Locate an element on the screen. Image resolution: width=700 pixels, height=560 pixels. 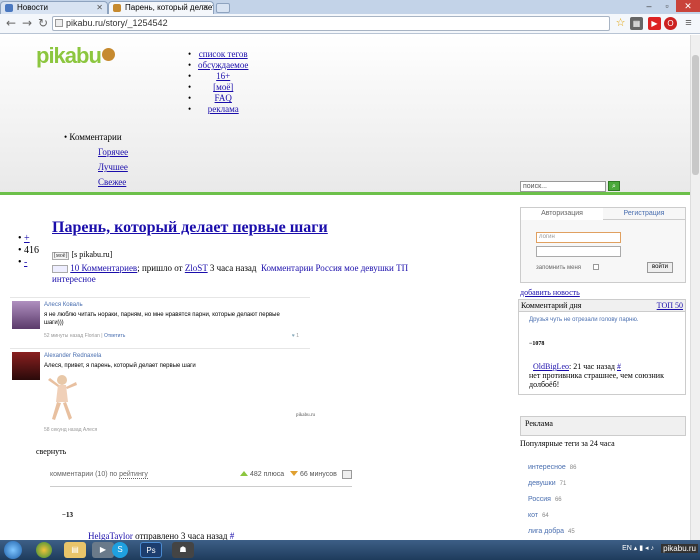
nav-item-mine: [моё] is located at coordinates (218, 87).